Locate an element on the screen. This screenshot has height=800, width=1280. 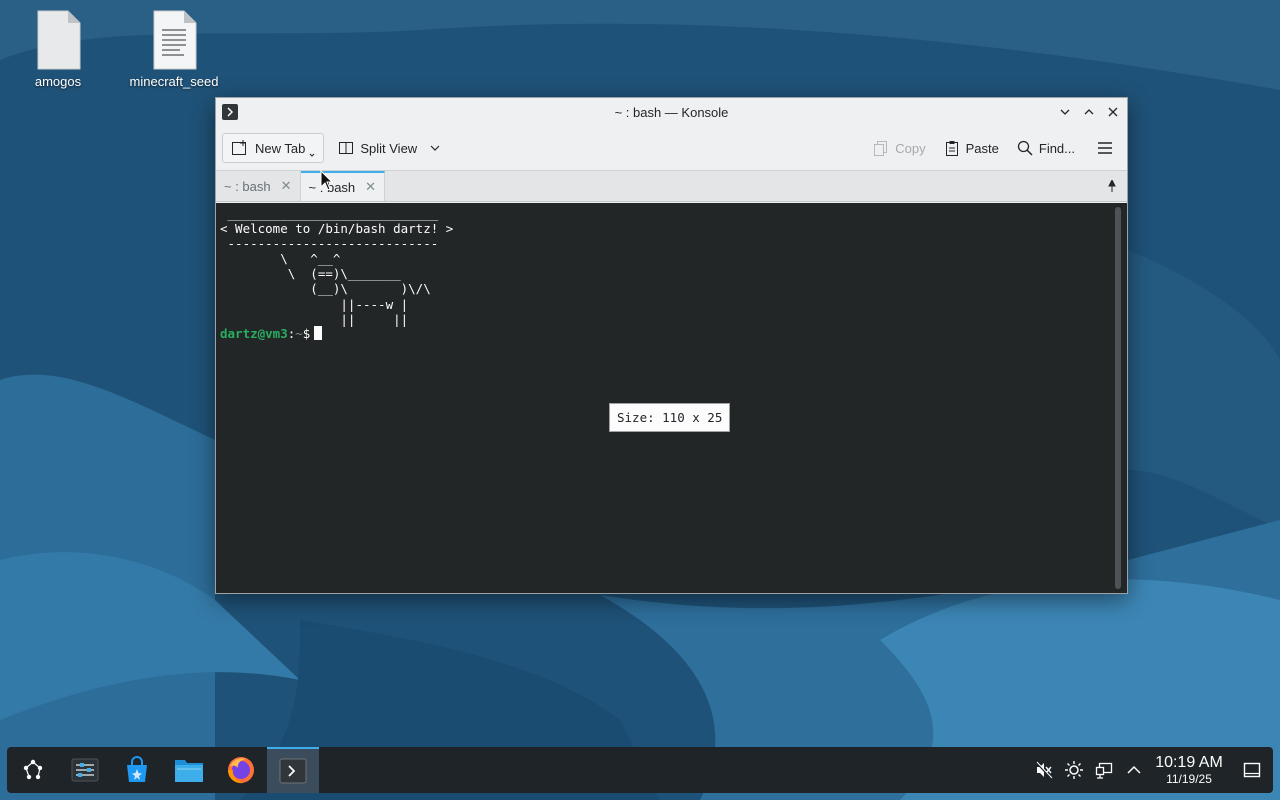
tab-label: ~ : bash is located at coordinates (247, 186).